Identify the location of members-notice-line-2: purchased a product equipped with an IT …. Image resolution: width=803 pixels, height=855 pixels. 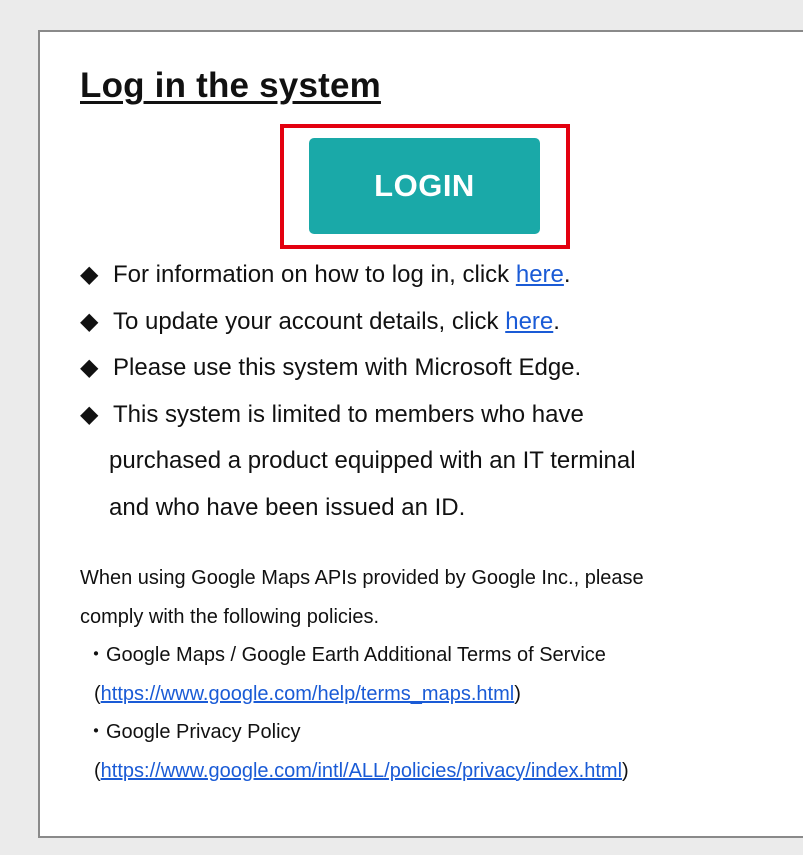
(372, 460).